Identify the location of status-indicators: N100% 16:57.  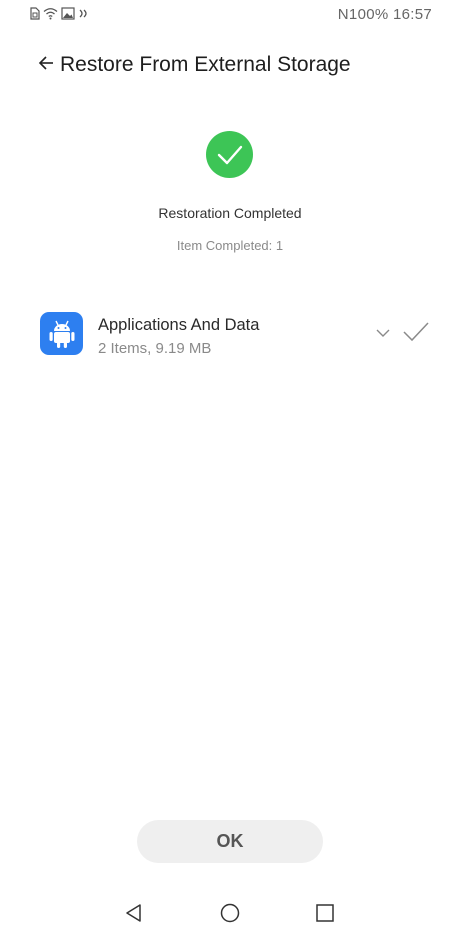
(384, 14).